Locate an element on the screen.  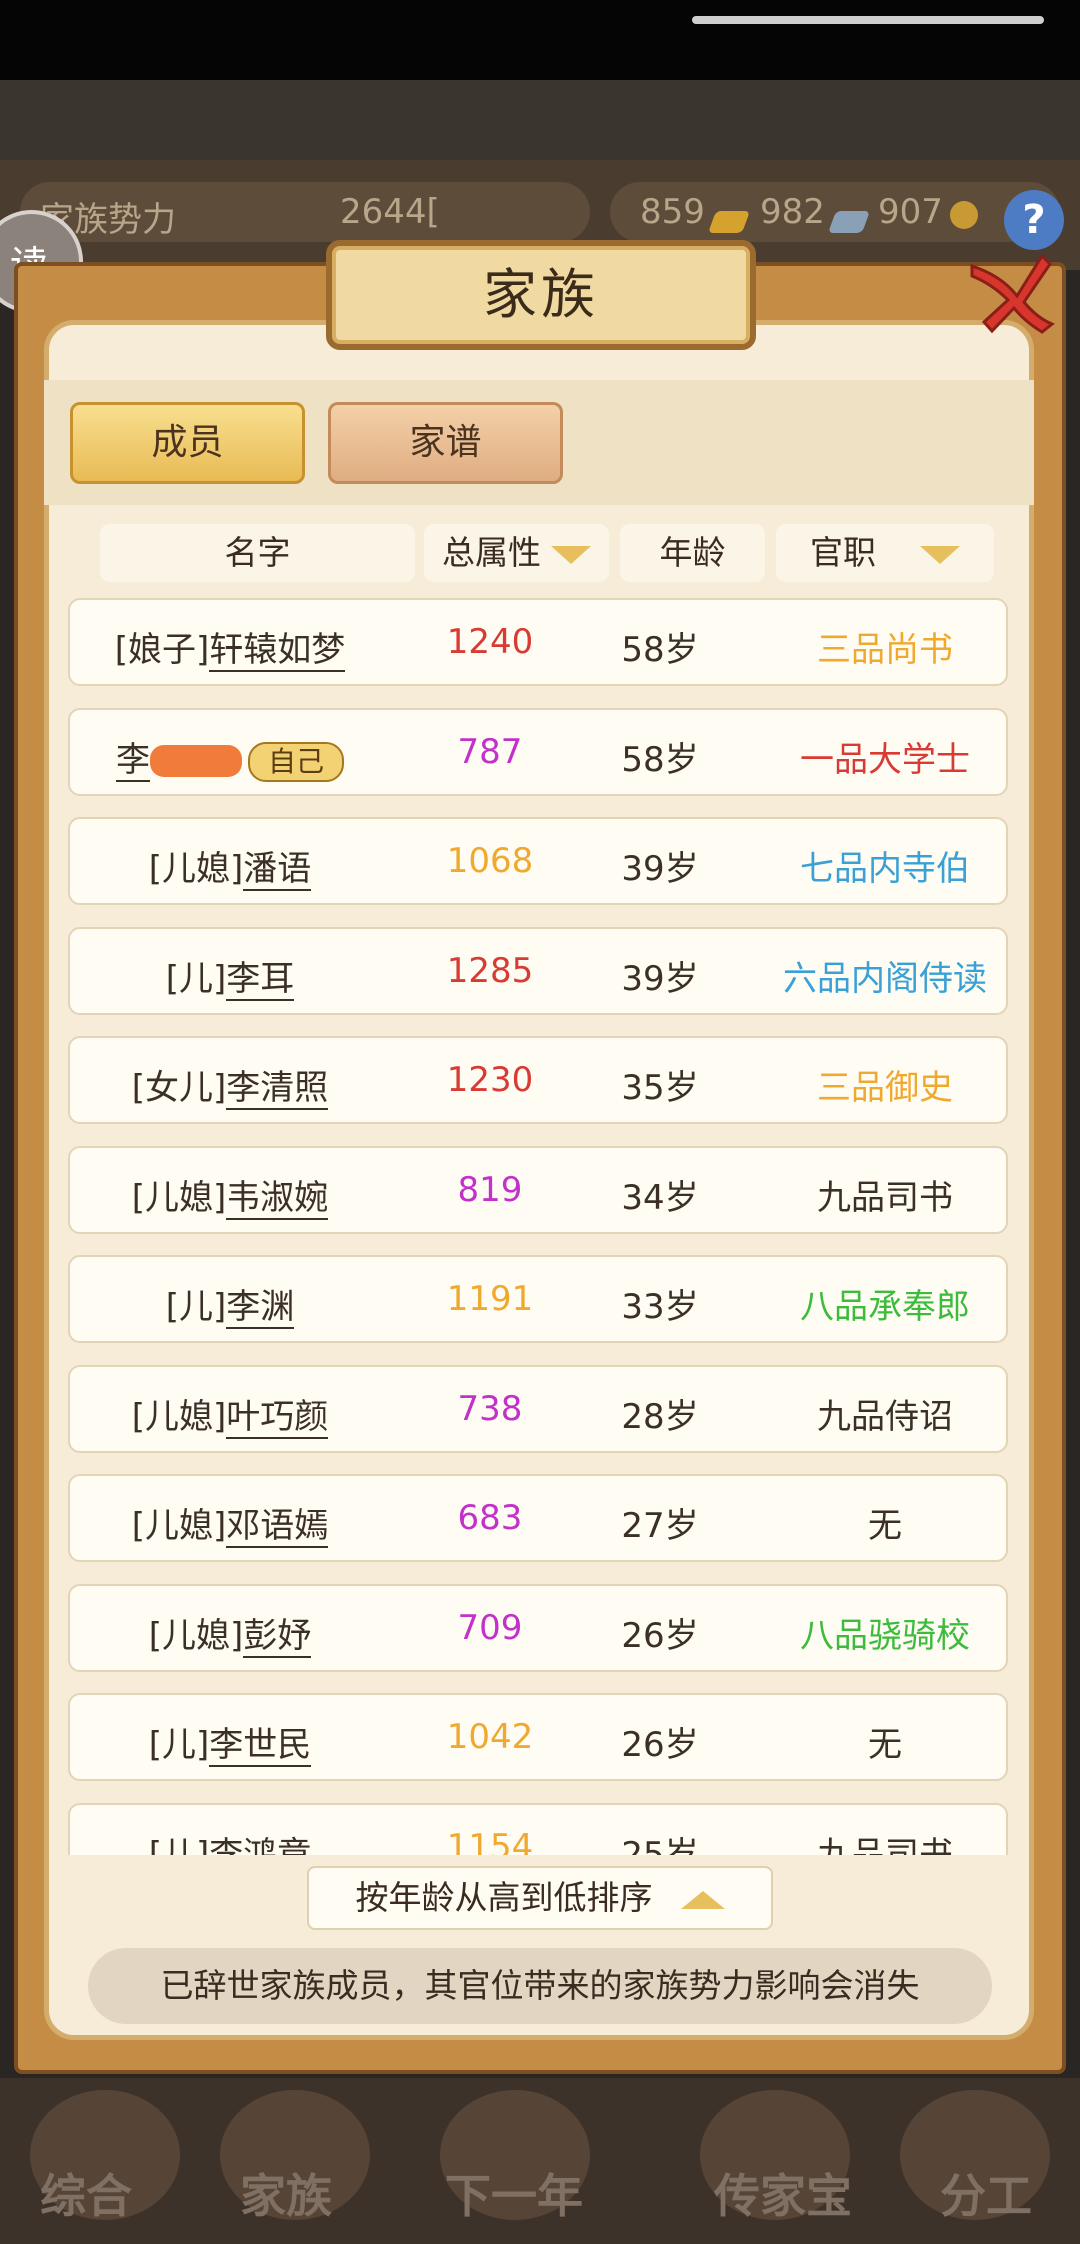
column-header-age: 年龄 is located at coordinates (692, 553).